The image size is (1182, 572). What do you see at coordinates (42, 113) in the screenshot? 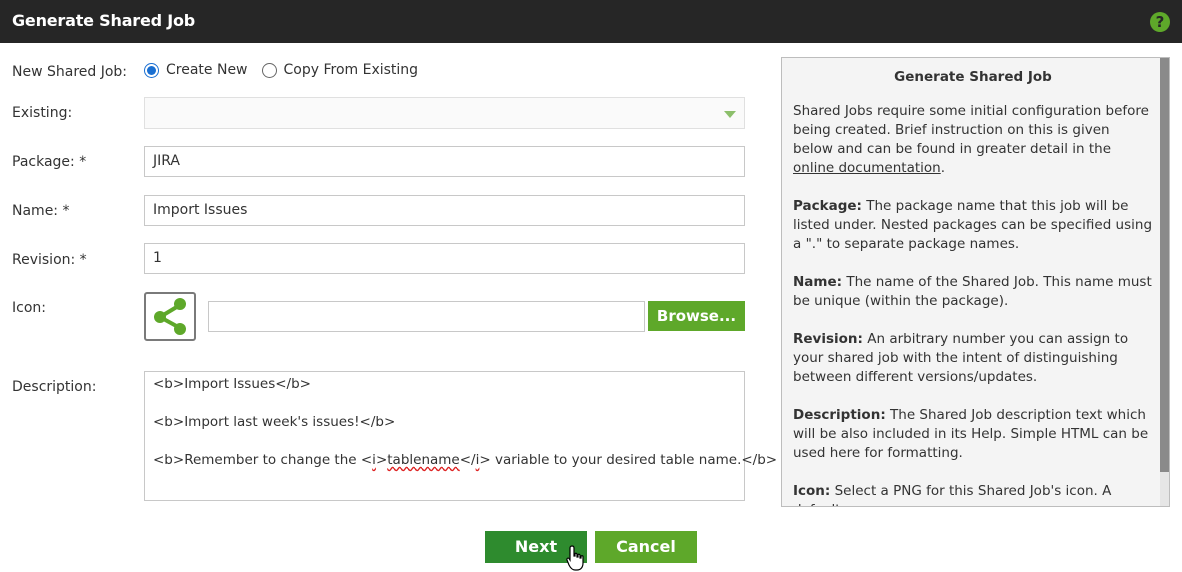
I see `existing-label: Existing:` at bounding box center [42, 113].